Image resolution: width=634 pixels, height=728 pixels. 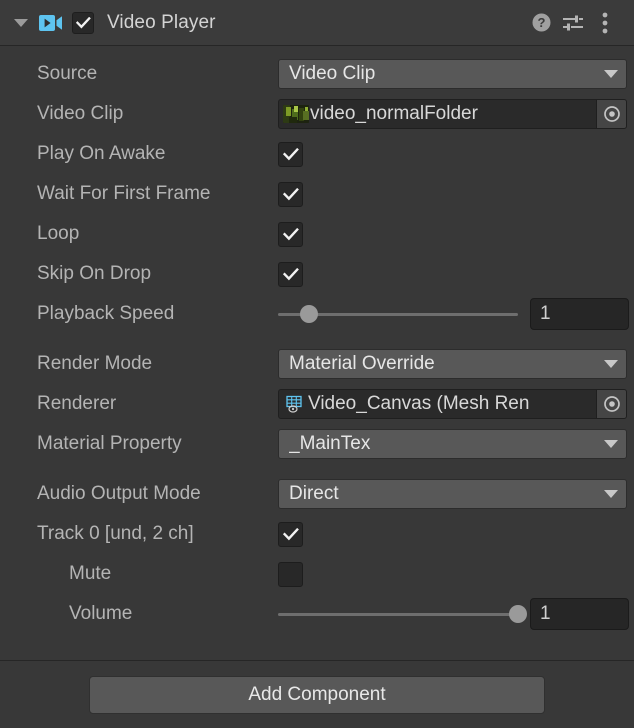 I want to click on row-playback-speed: Playback Speed 1, so click(x=318, y=314).